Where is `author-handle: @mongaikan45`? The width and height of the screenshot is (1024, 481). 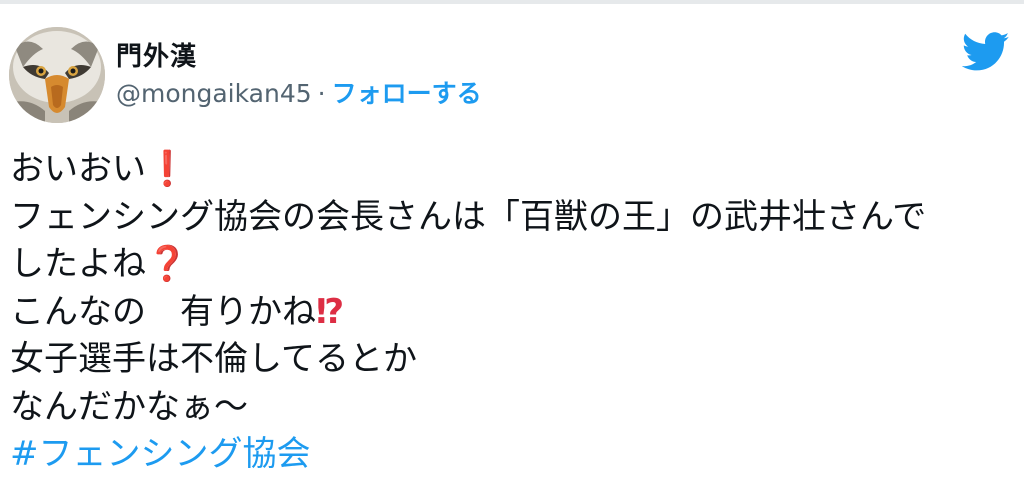
author-handle: @mongaikan45 is located at coordinates (214, 93).